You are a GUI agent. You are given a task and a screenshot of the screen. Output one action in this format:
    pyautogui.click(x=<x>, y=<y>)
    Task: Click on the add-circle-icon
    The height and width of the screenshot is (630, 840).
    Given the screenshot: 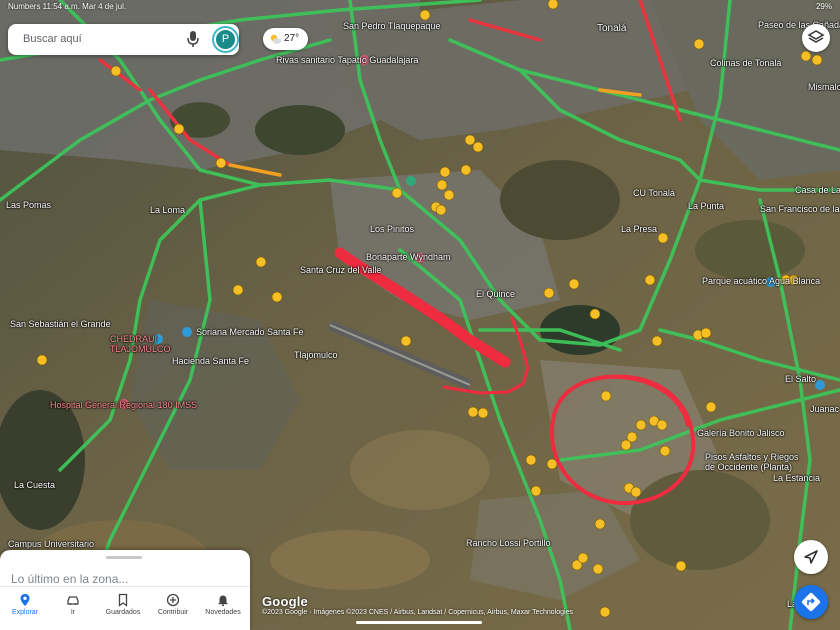 What is the action you would take?
    pyautogui.click(x=173, y=600)
    